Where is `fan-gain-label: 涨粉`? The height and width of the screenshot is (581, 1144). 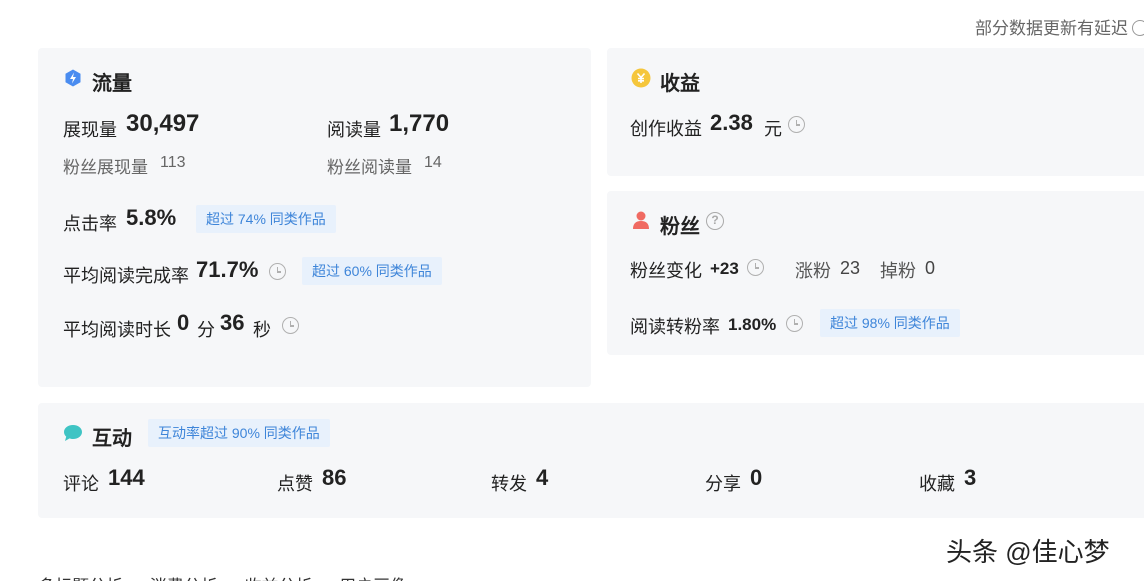 fan-gain-label: 涨粉 is located at coordinates (813, 271).